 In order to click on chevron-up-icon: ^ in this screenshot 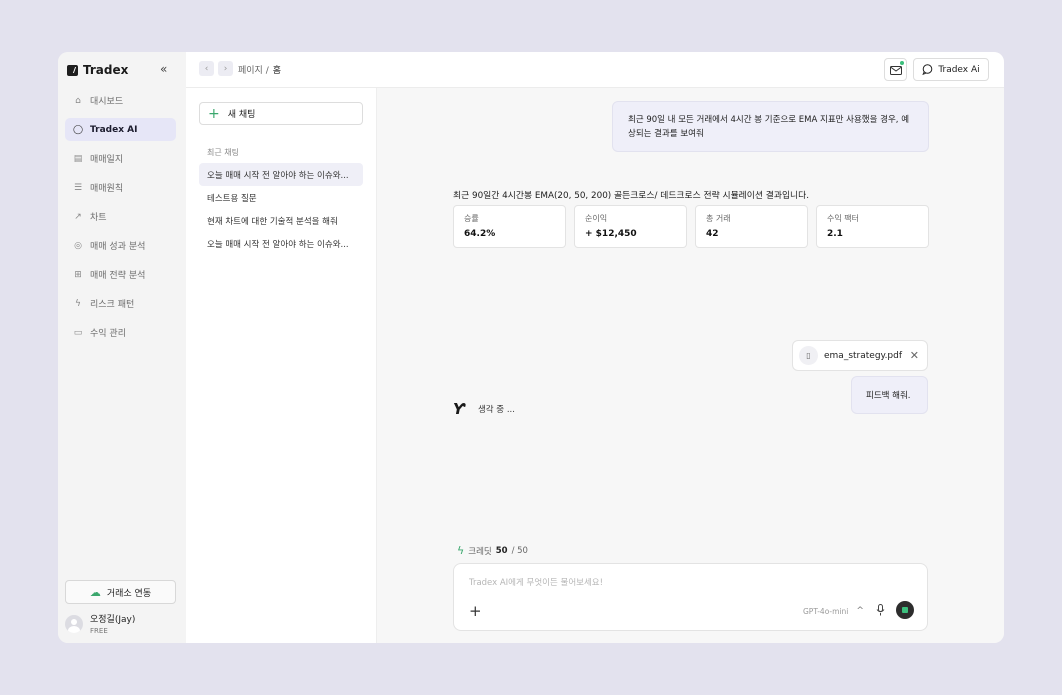, I will do `click(860, 611)`.